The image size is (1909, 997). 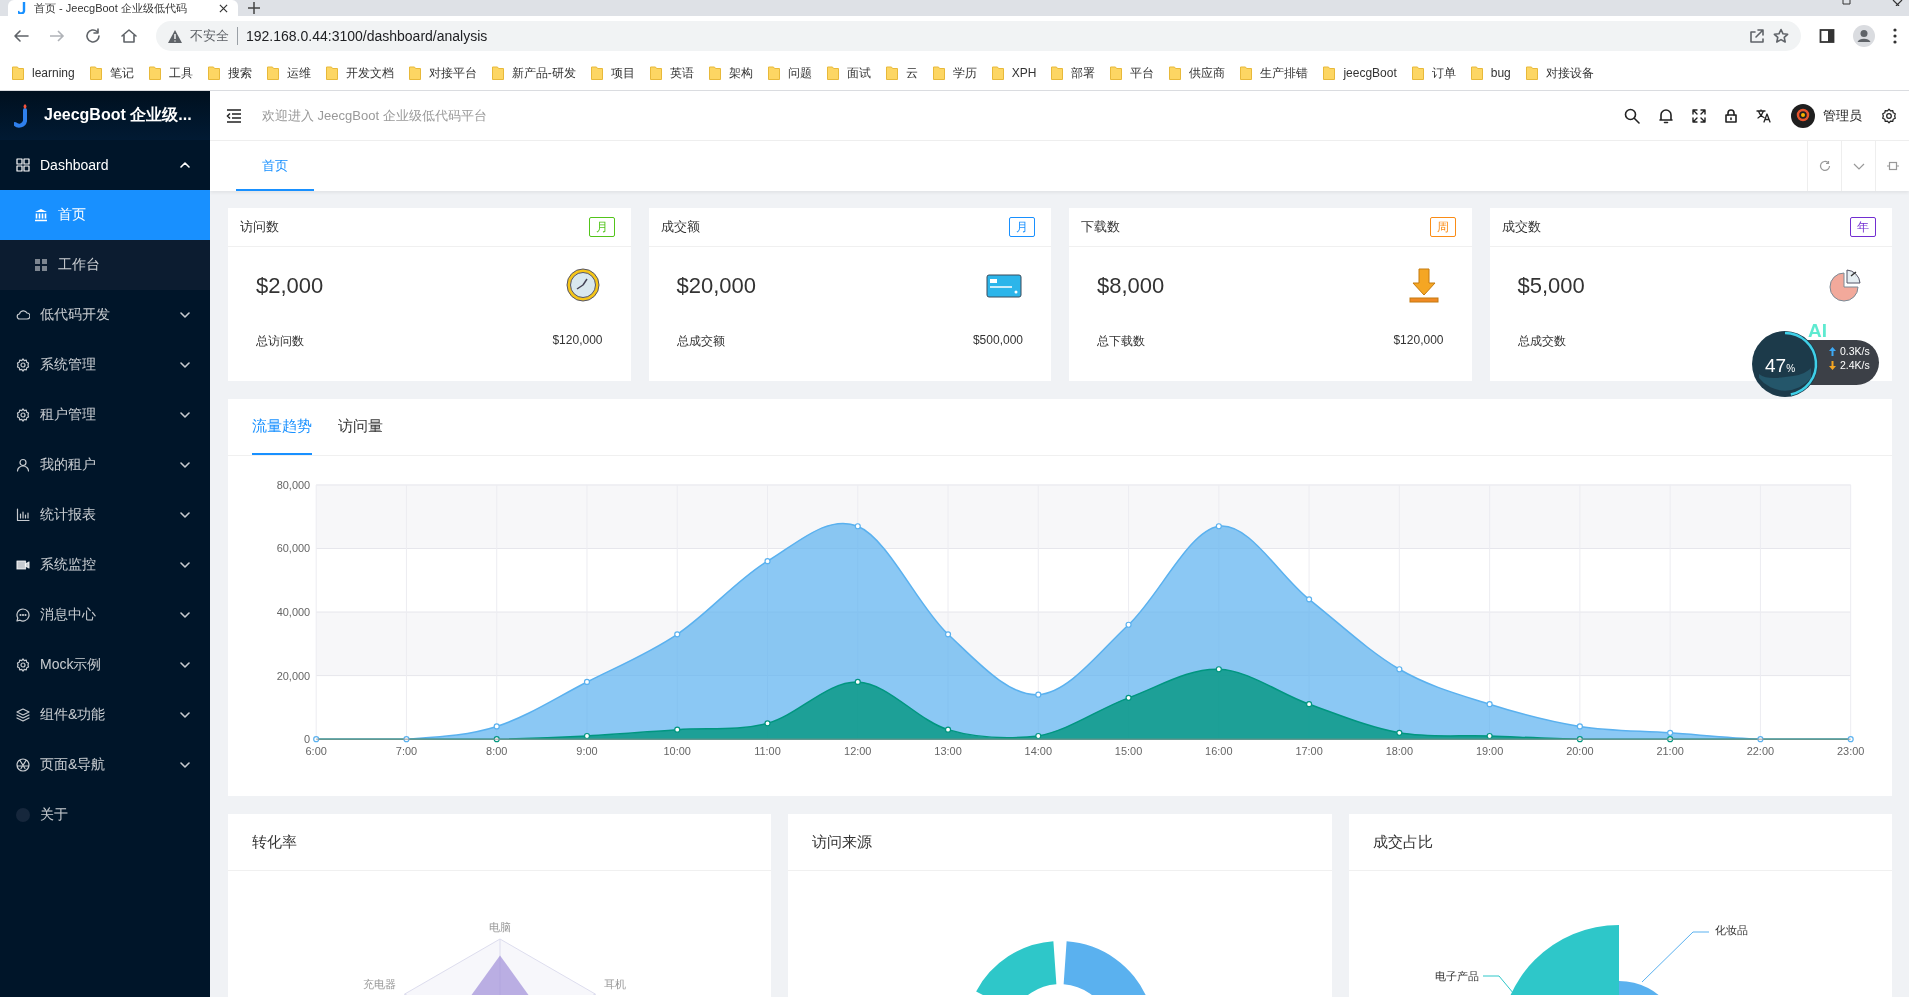 I want to click on card-title: 访问数, so click(x=259, y=227).